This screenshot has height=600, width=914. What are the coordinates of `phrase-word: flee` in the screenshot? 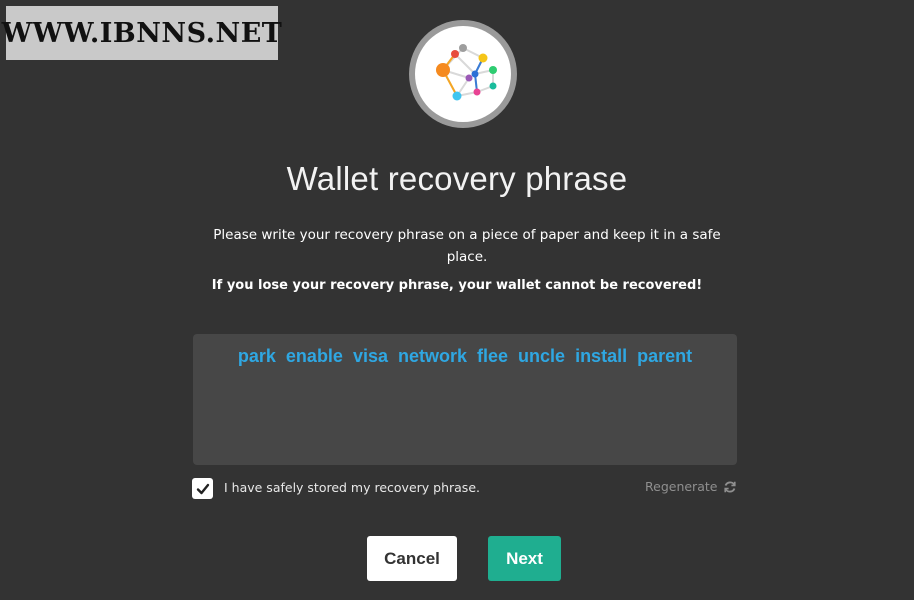 It's located at (493, 356).